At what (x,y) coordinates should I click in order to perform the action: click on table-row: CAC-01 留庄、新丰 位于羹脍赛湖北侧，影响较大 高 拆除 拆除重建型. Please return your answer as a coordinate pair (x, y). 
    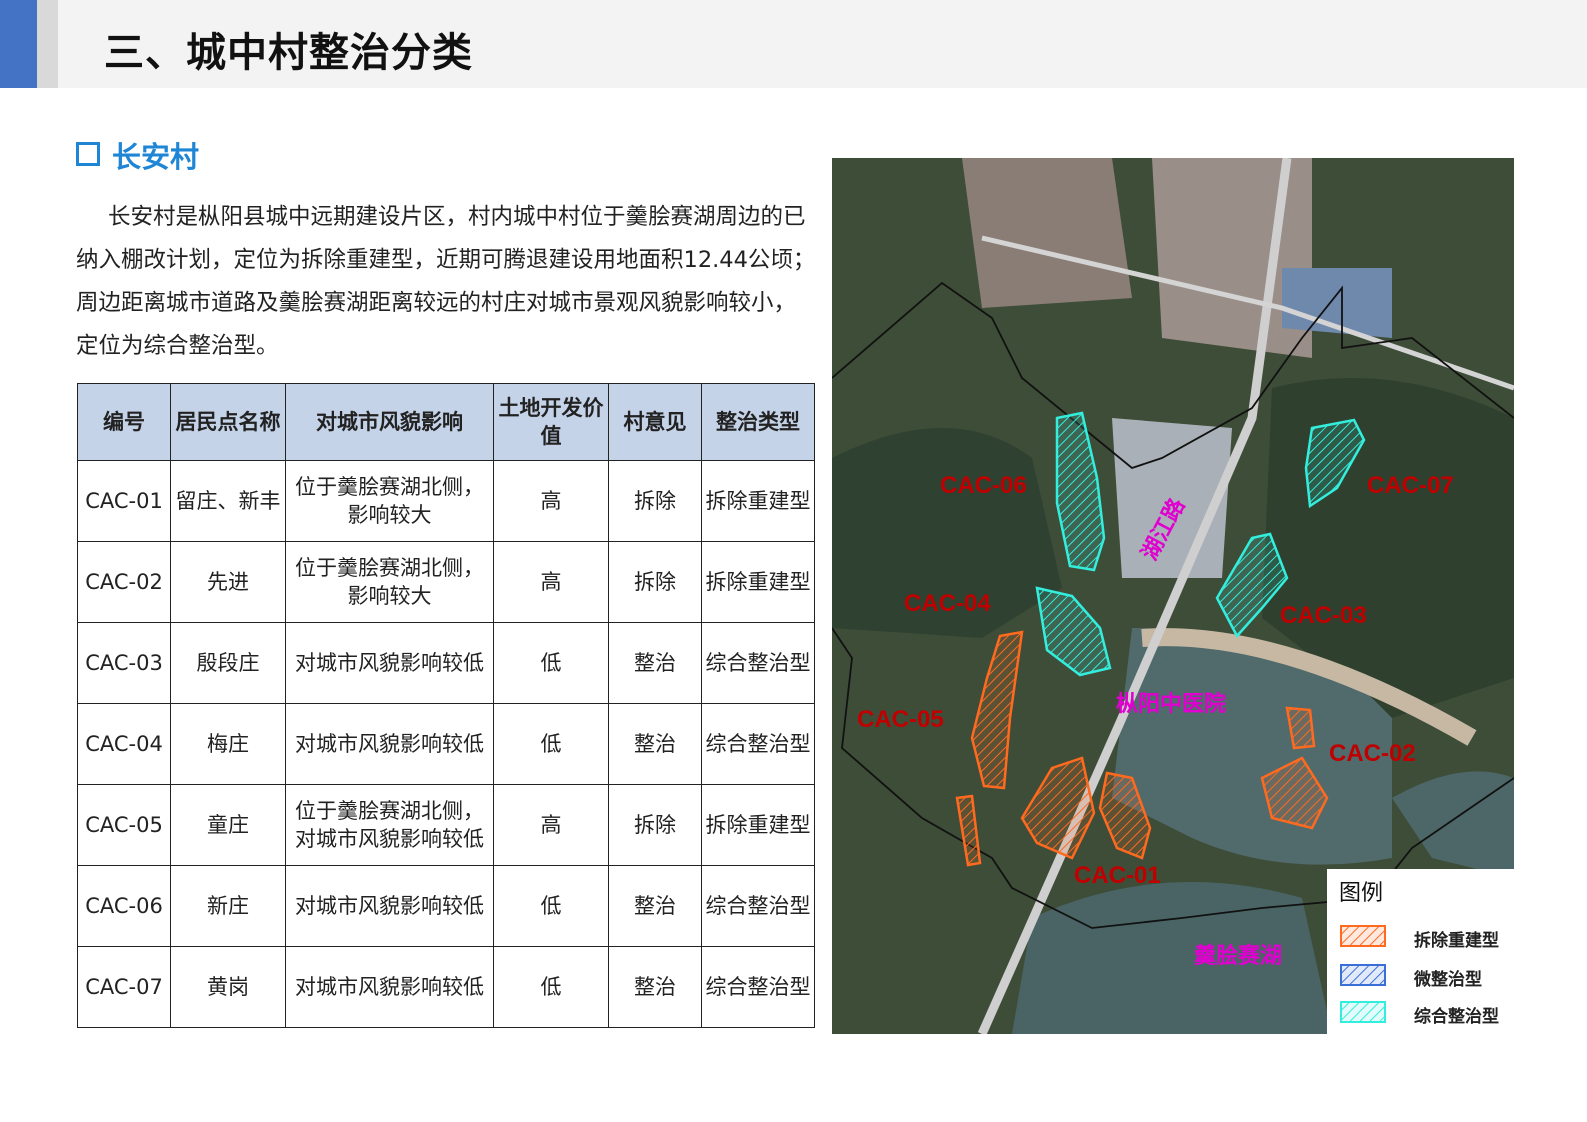
    Looking at the image, I should click on (446, 501).